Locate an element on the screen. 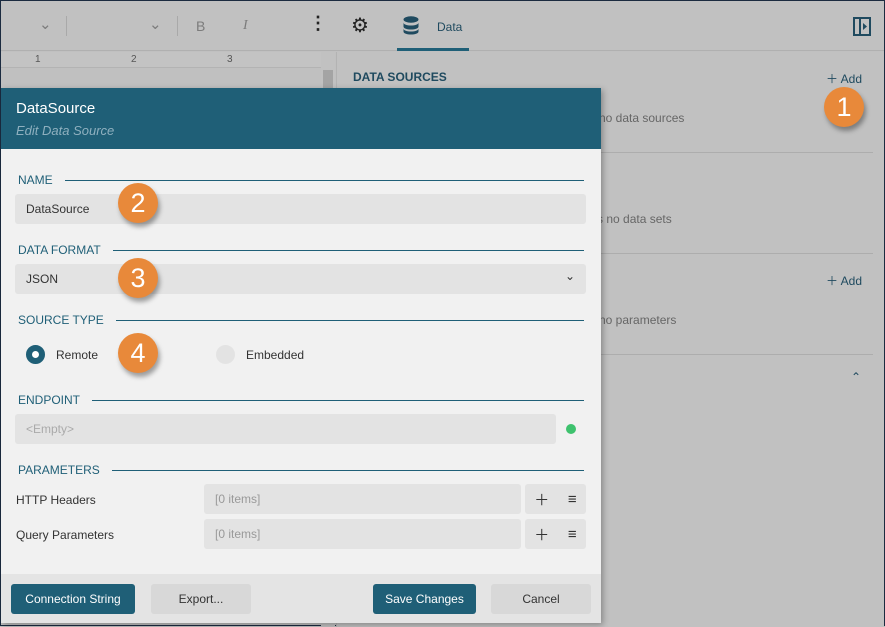 The width and height of the screenshot is (885, 627). endpoint-section-label: ENDPOINT is located at coordinates (301, 400).